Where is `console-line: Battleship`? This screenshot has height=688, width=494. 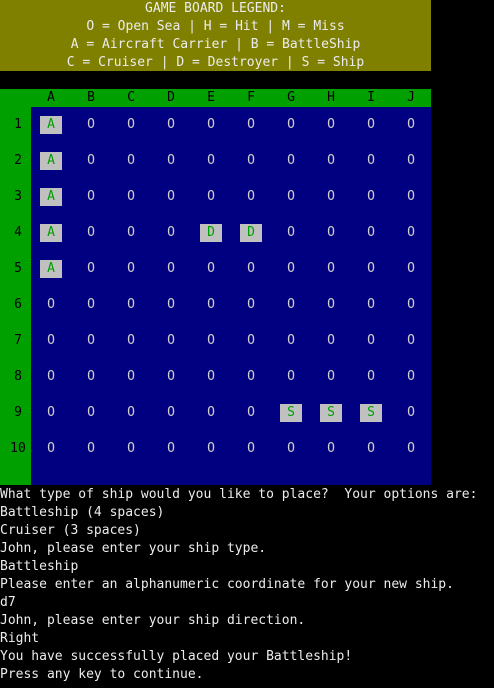 console-line: Battleship is located at coordinates (39, 566).